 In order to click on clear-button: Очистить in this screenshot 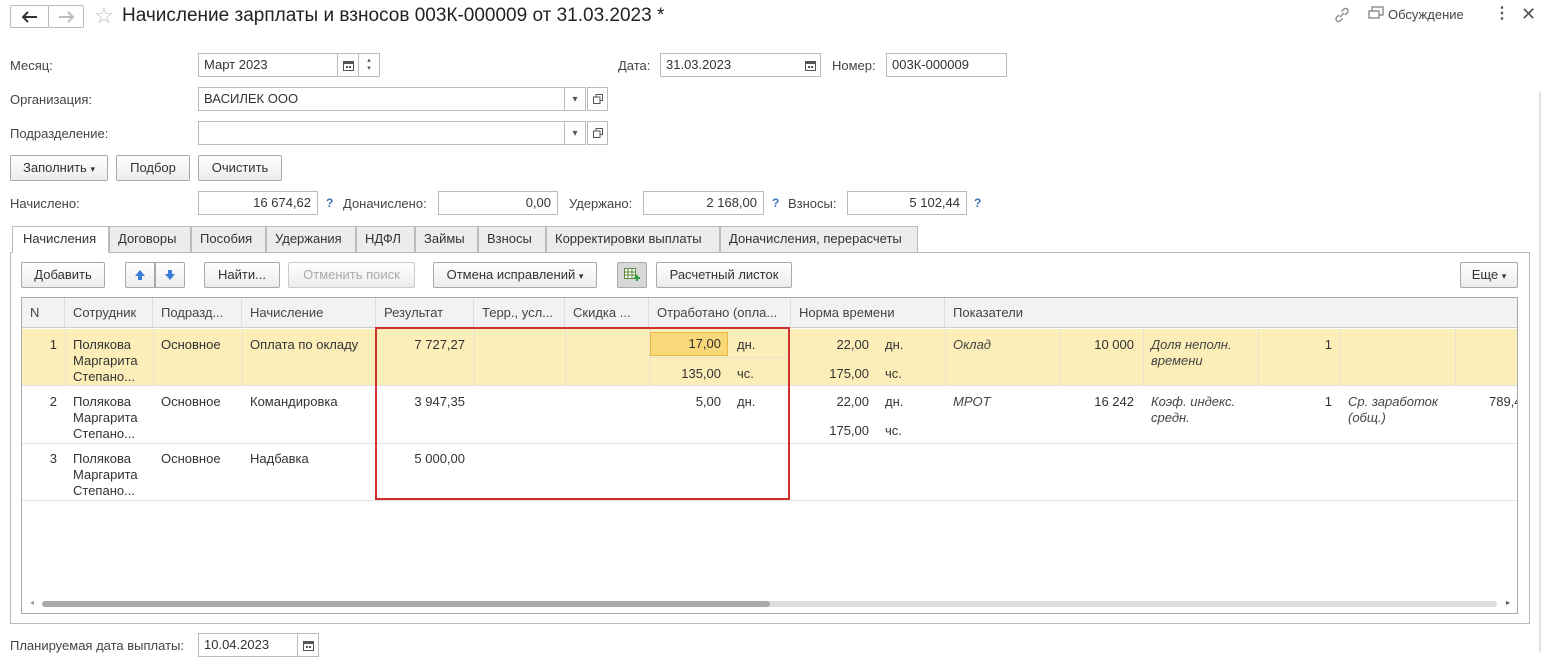, I will do `click(240, 168)`.